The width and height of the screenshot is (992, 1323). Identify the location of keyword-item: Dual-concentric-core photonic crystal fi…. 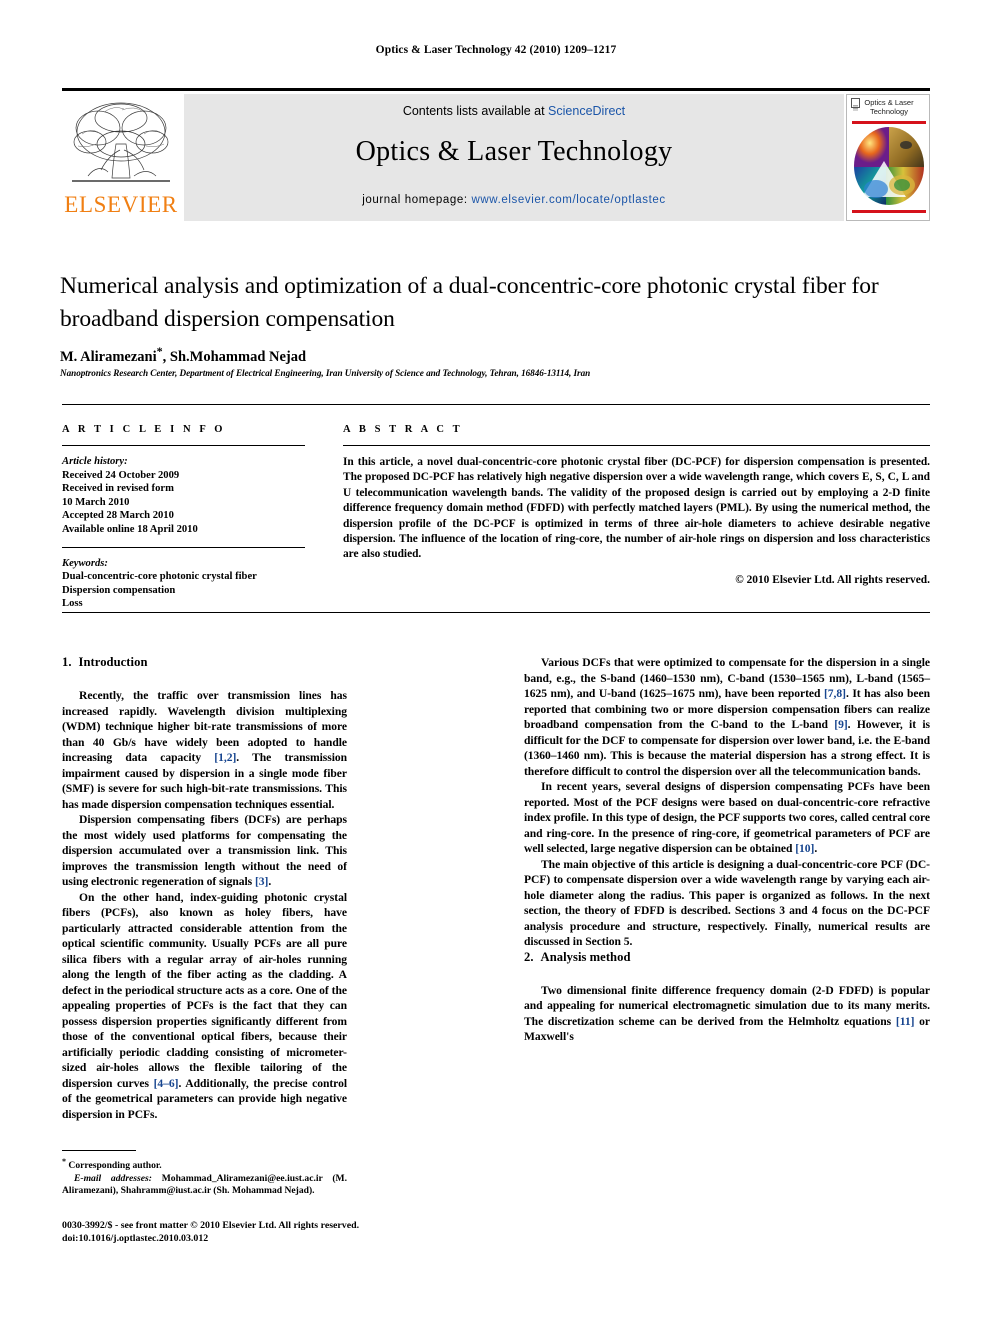
(159, 577).